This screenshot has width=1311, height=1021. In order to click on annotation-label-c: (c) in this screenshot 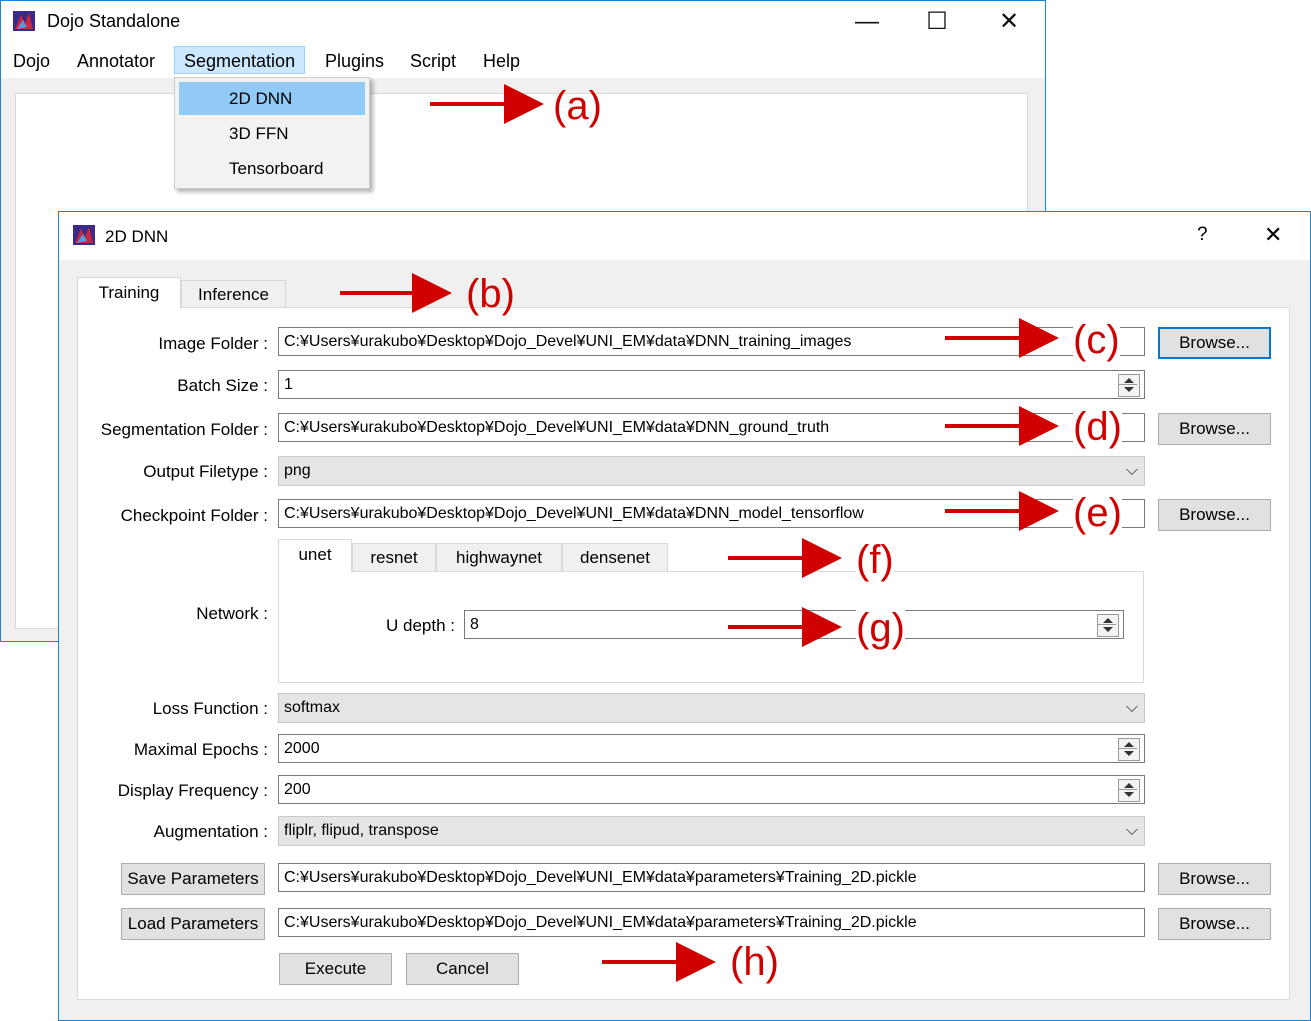, I will do `click(1096, 340)`.